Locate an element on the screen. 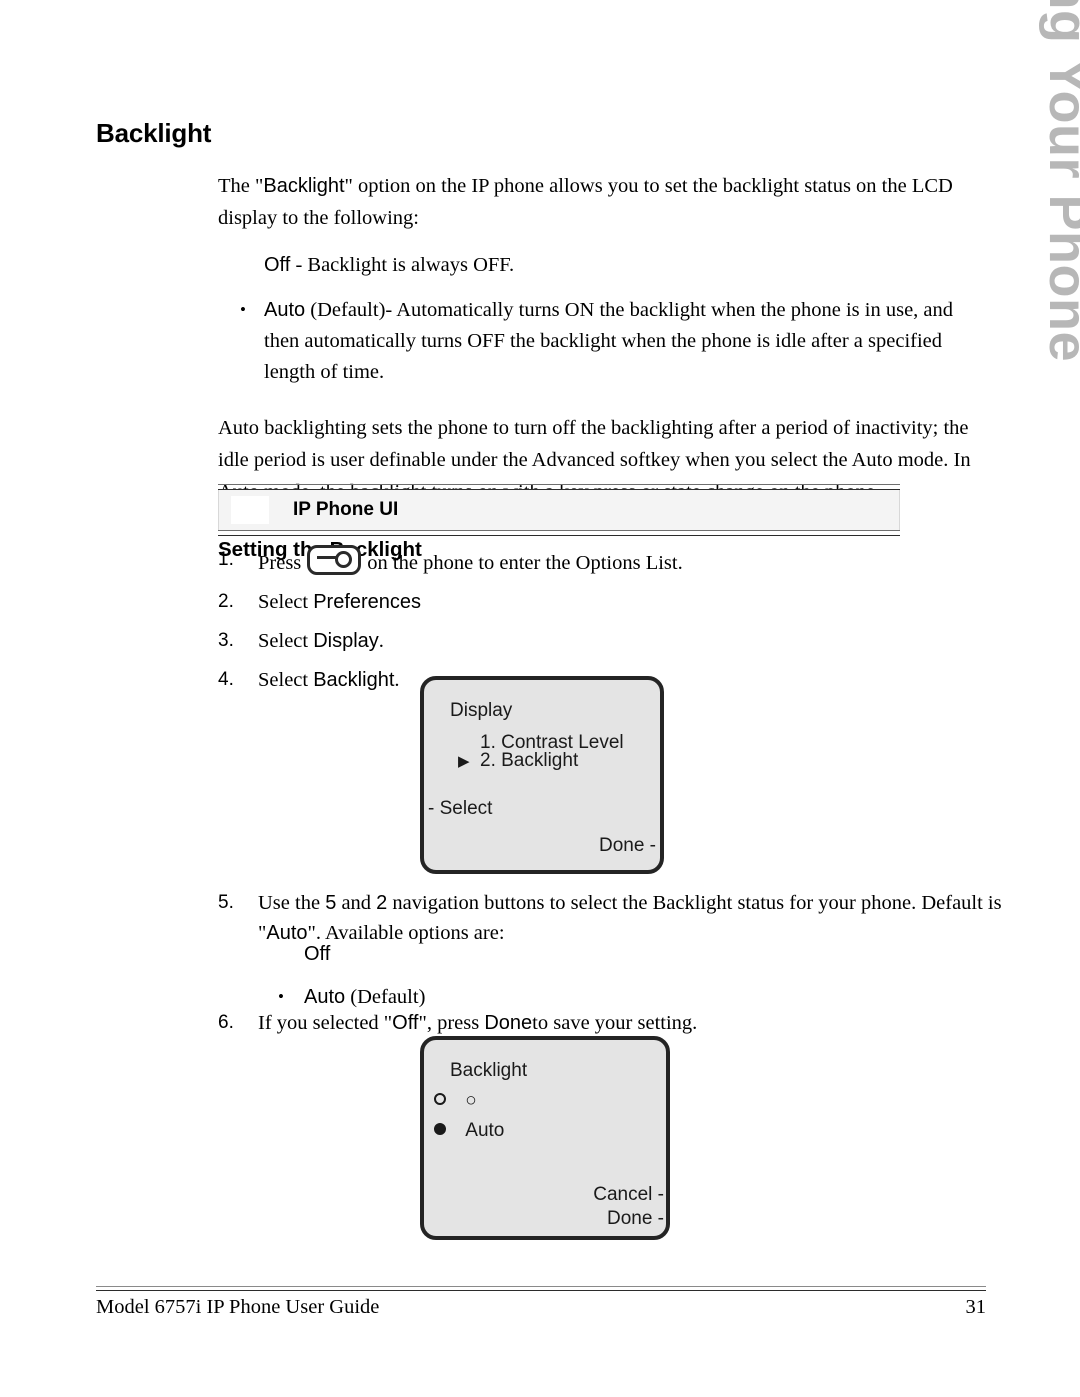  lcd-backlight-option-off: ○ is located at coordinates (455, 1101).